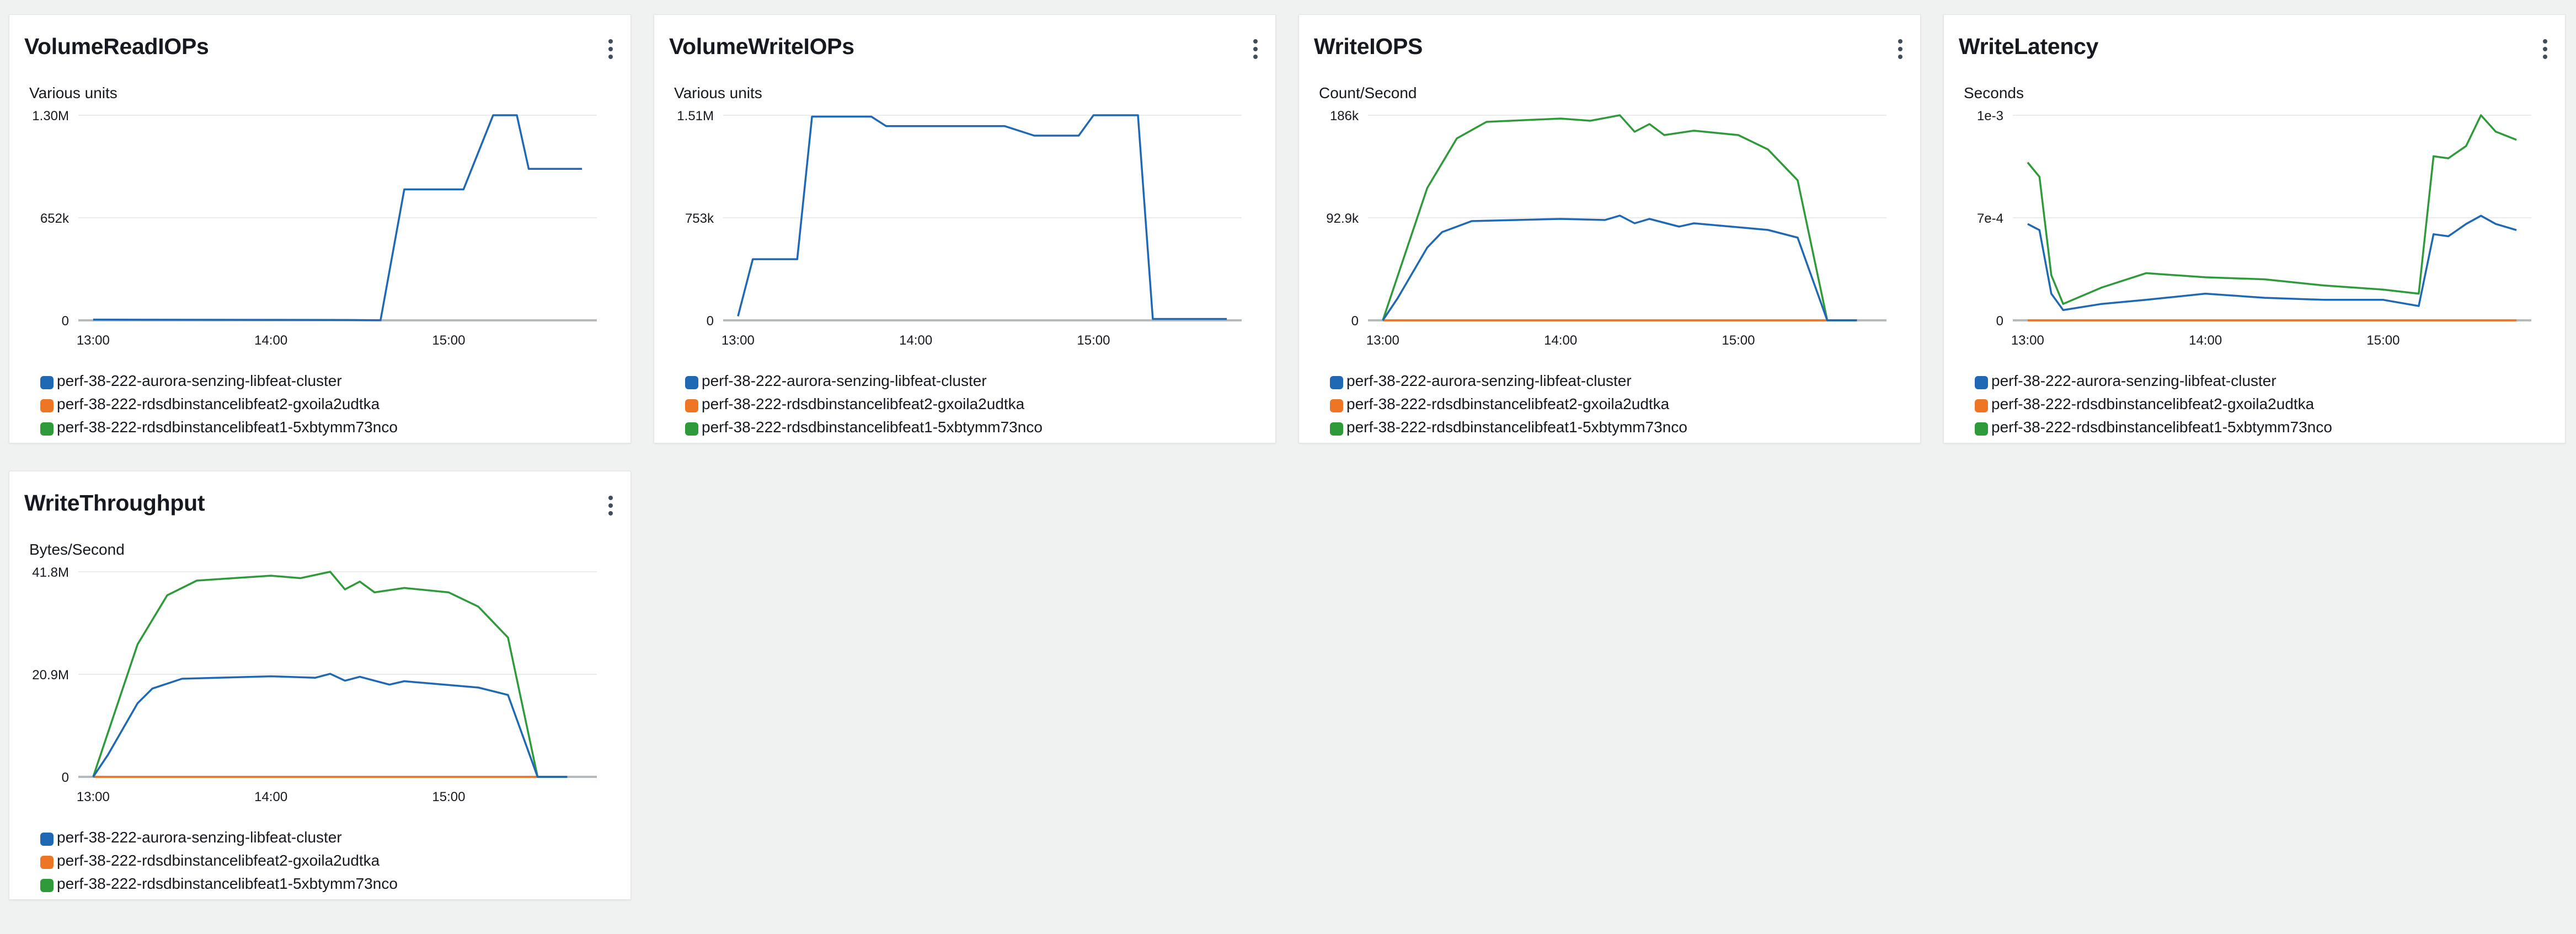 The width and height of the screenshot is (2576, 934). I want to click on line-chart: 186k 92.9k 0 13:00 14:00 15:00, so click(1606, 228).